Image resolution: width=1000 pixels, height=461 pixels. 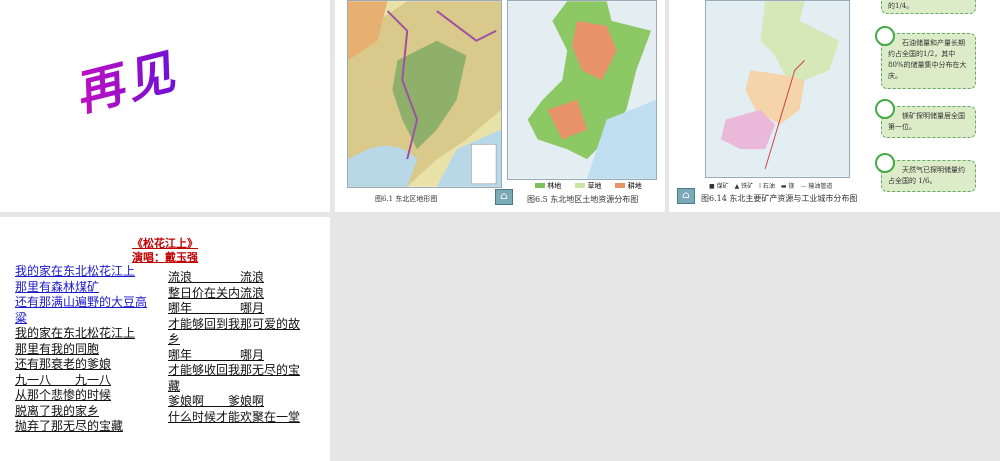 What do you see at coordinates (87, 272) in the screenshot?
I see `lyric-link: 我的家在东北松花江上` at bounding box center [87, 272].